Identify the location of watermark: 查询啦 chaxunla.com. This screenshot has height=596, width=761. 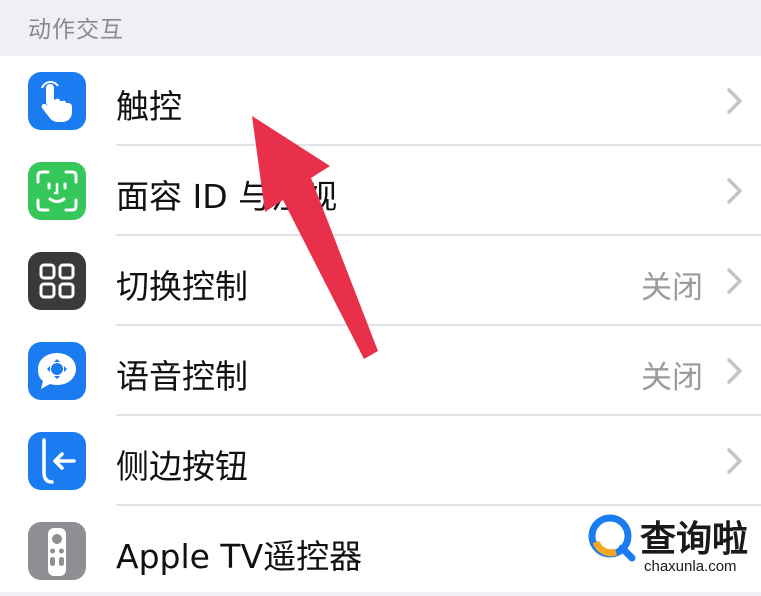
(669, 549).